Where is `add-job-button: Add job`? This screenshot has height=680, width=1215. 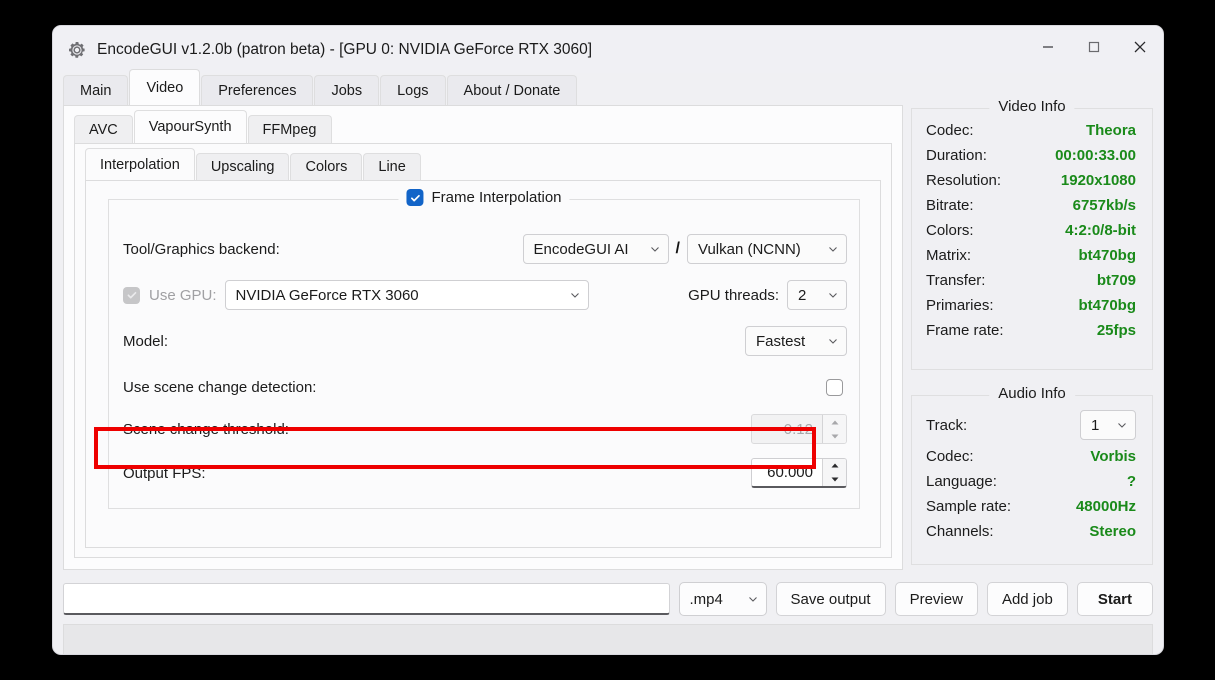 add-job-button: Add job is located at coordinates (1027, 599).